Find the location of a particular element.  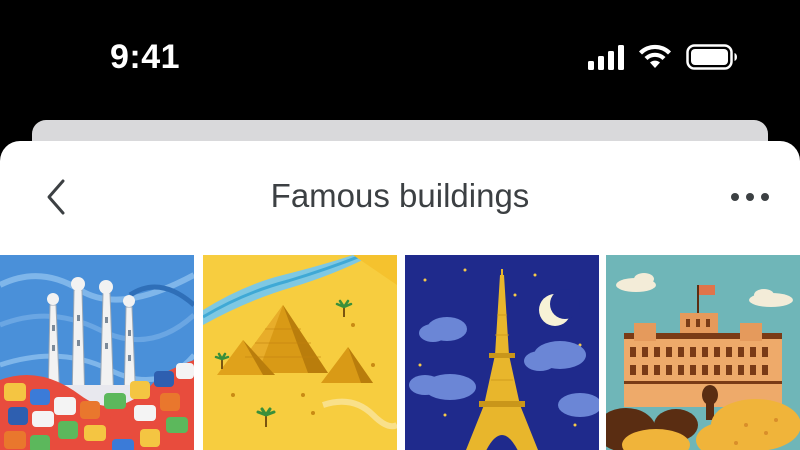

gallery-tile-sagrada-familia is located at coordinates (97, 352).